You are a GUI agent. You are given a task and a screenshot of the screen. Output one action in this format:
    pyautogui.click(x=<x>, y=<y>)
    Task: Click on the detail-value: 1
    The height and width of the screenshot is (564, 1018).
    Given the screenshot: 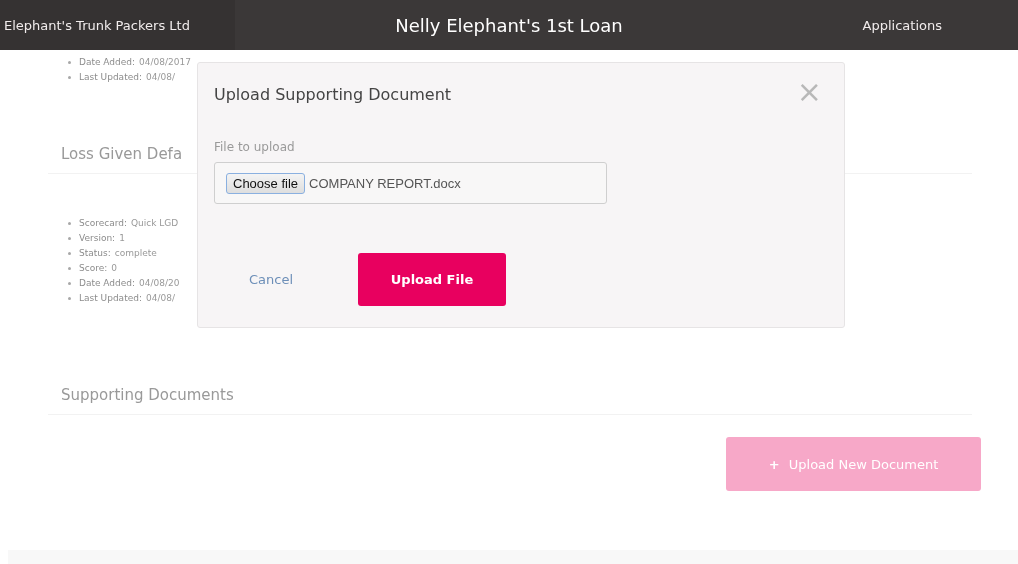 What is the action you would take?
    pyautogui.click(x=122, y=238)
    